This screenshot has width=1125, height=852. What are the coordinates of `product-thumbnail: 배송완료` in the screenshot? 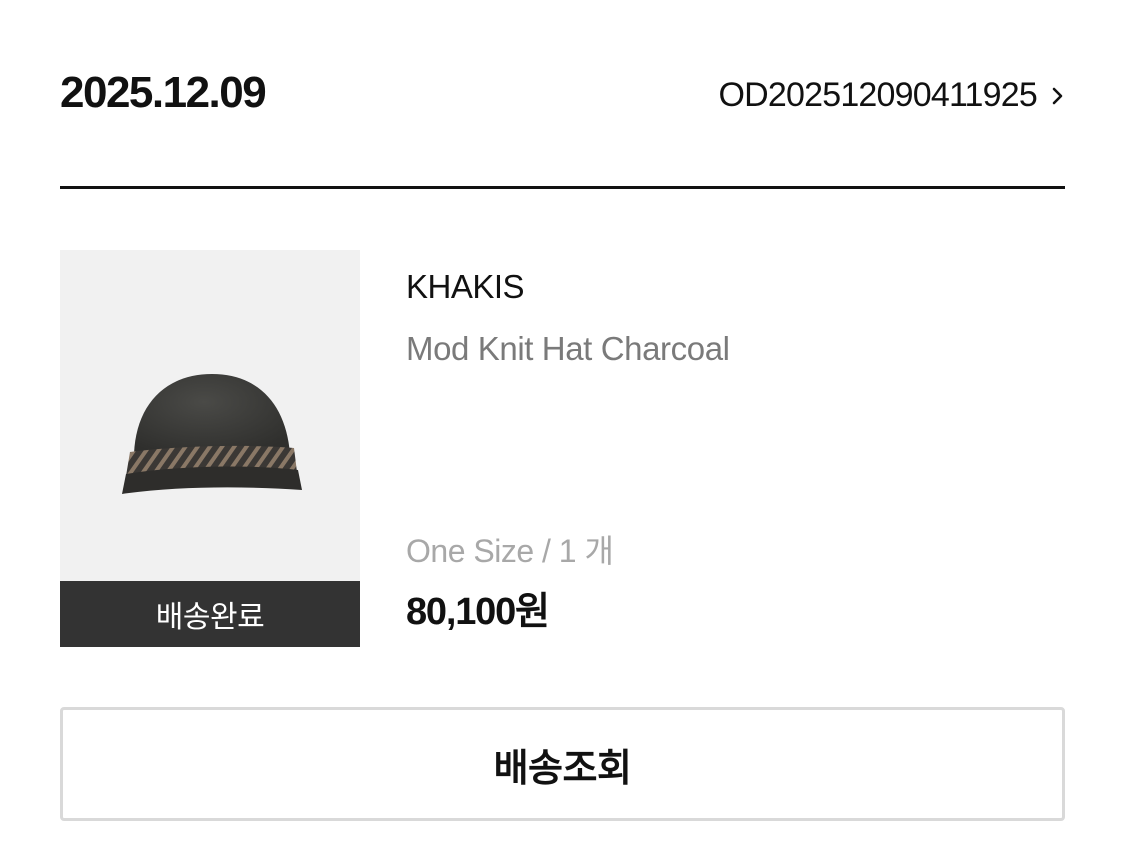 It's located at (210, 448).